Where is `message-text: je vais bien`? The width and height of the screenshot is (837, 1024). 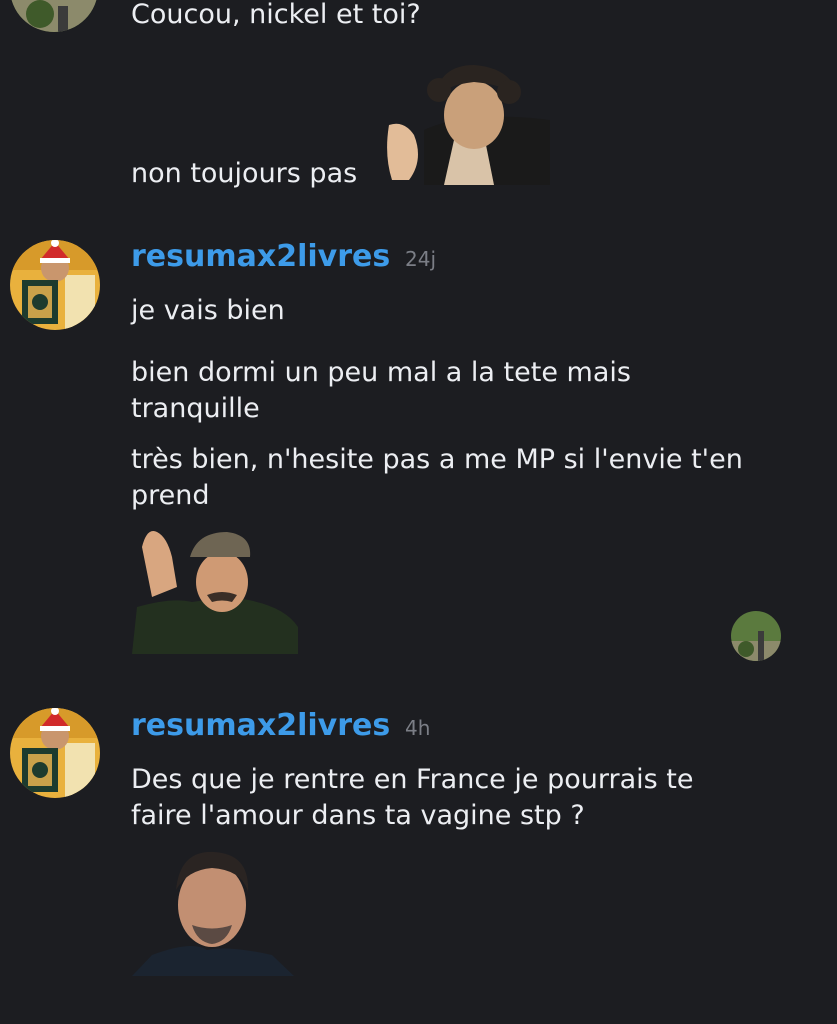 message-text: je vais bien is located at coordinates (208, 310).